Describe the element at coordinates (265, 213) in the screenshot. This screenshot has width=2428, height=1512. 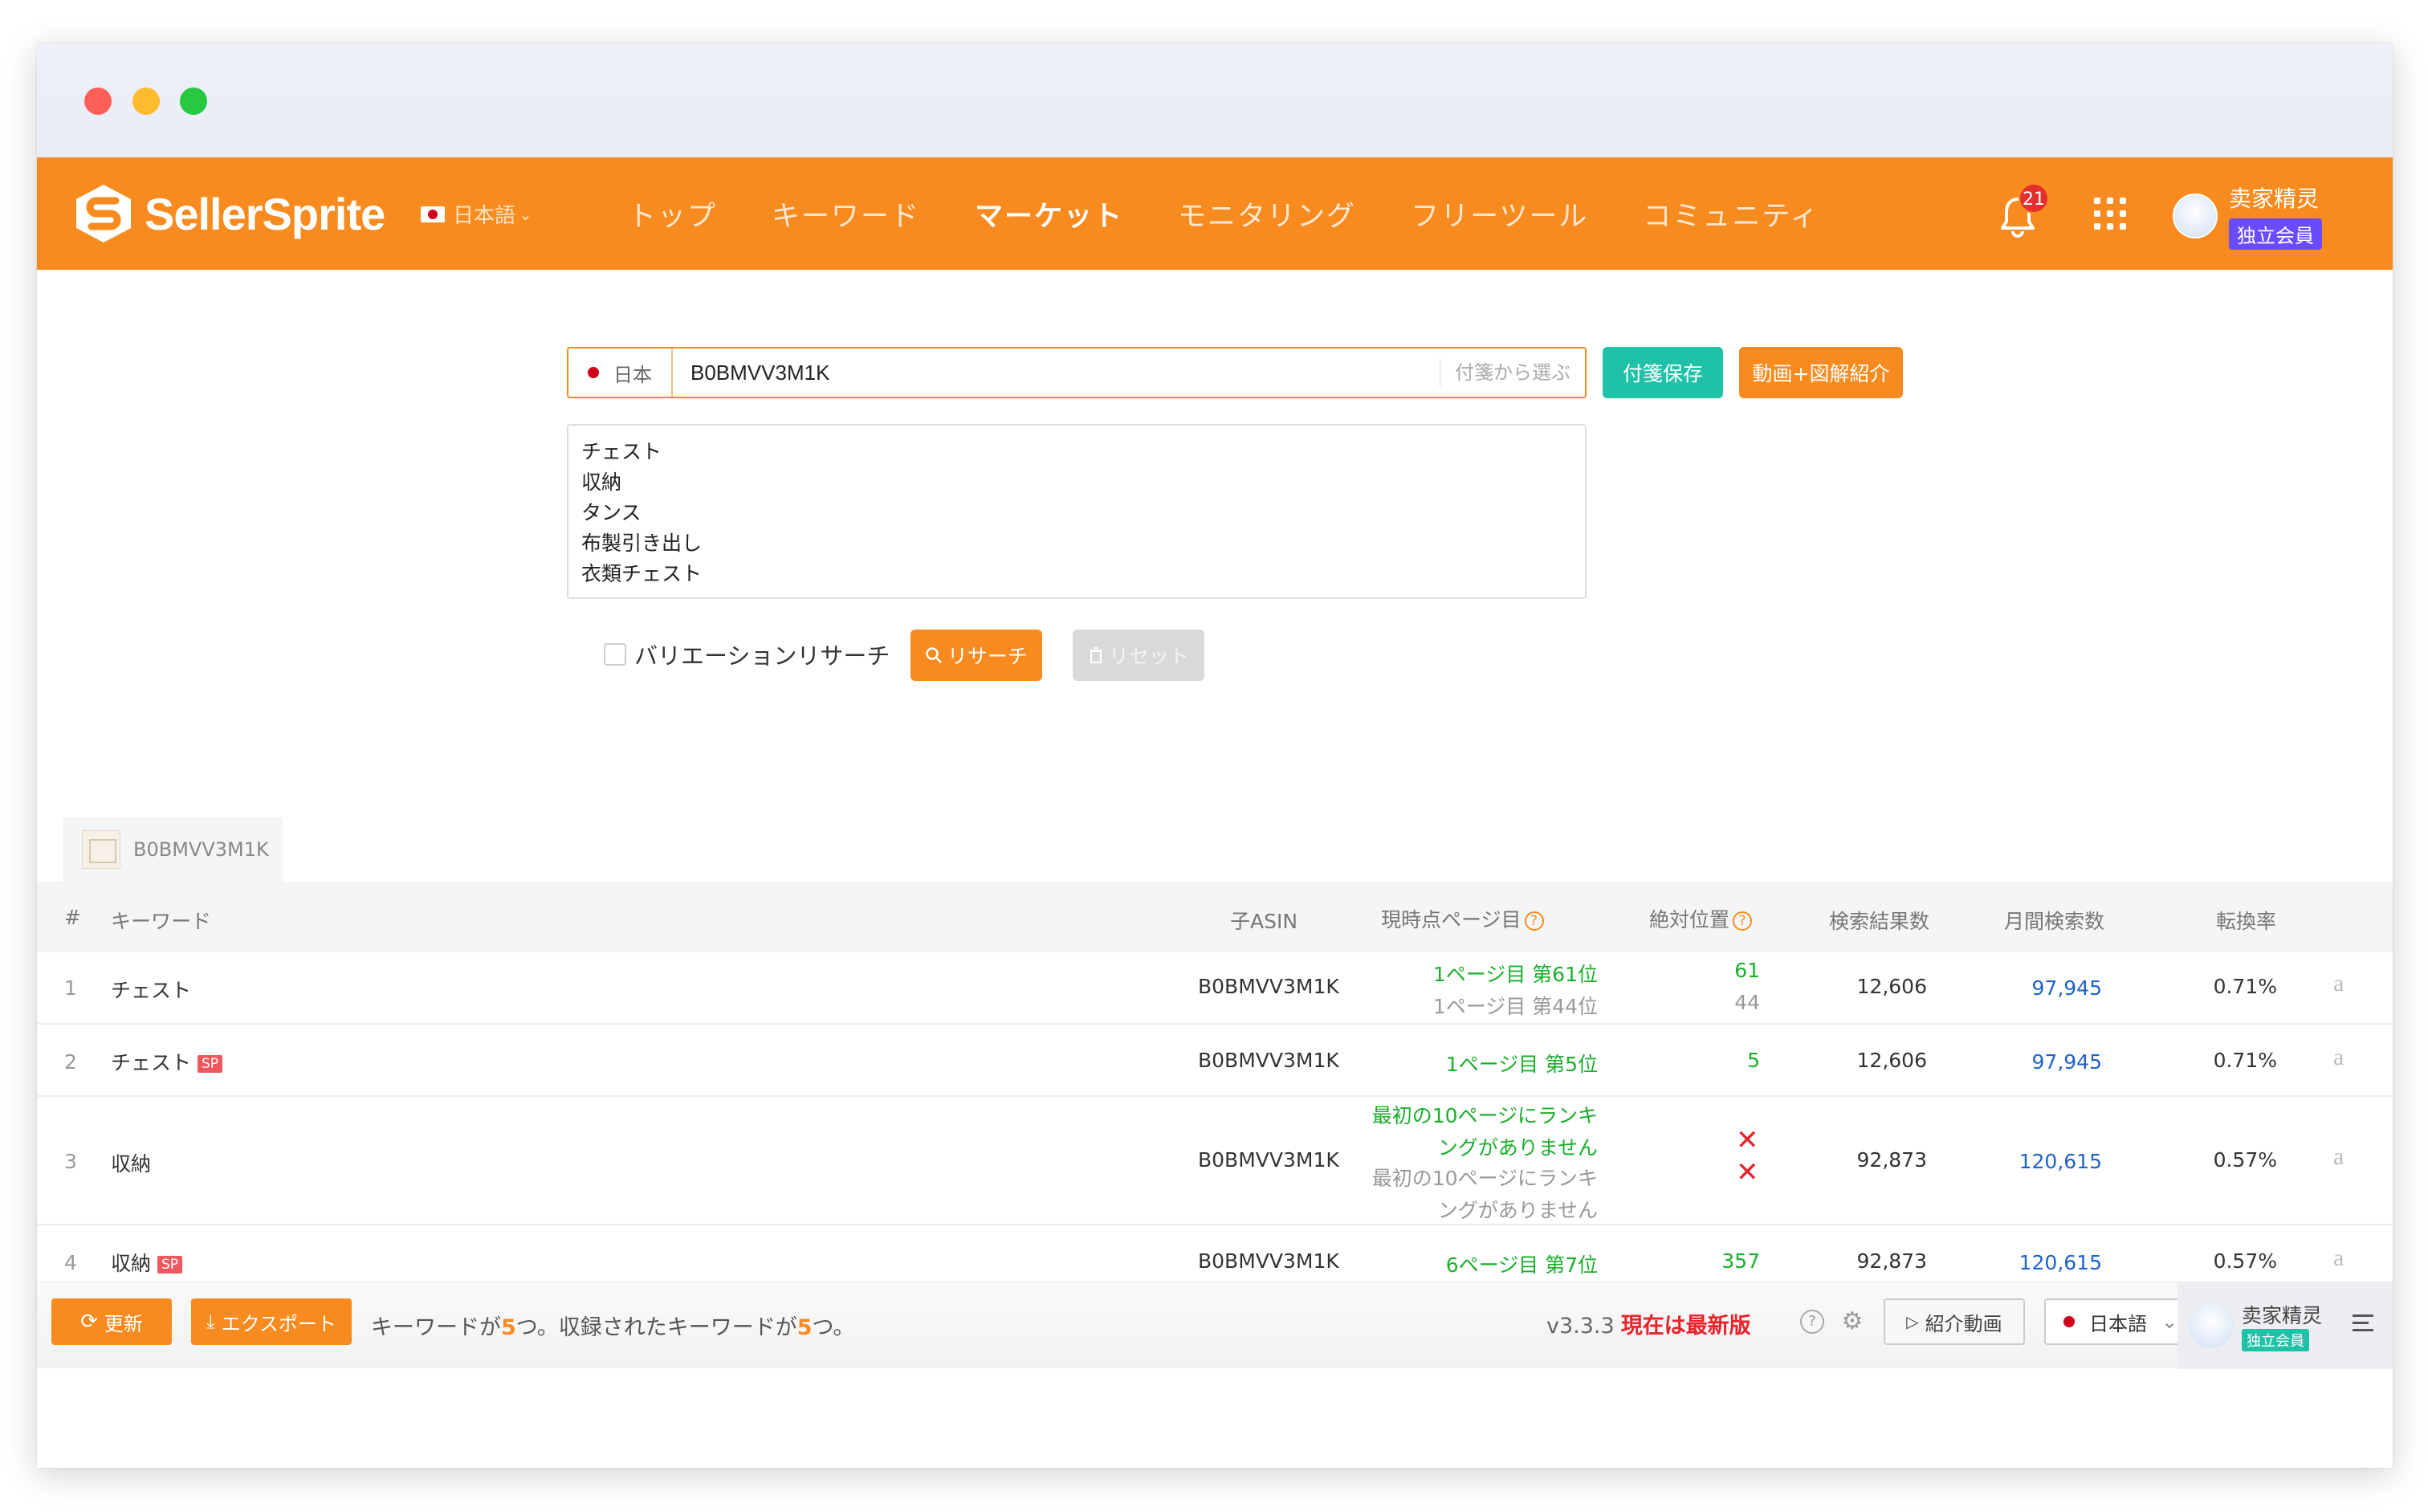
I see `brand-name: SellerSprite` at that location.